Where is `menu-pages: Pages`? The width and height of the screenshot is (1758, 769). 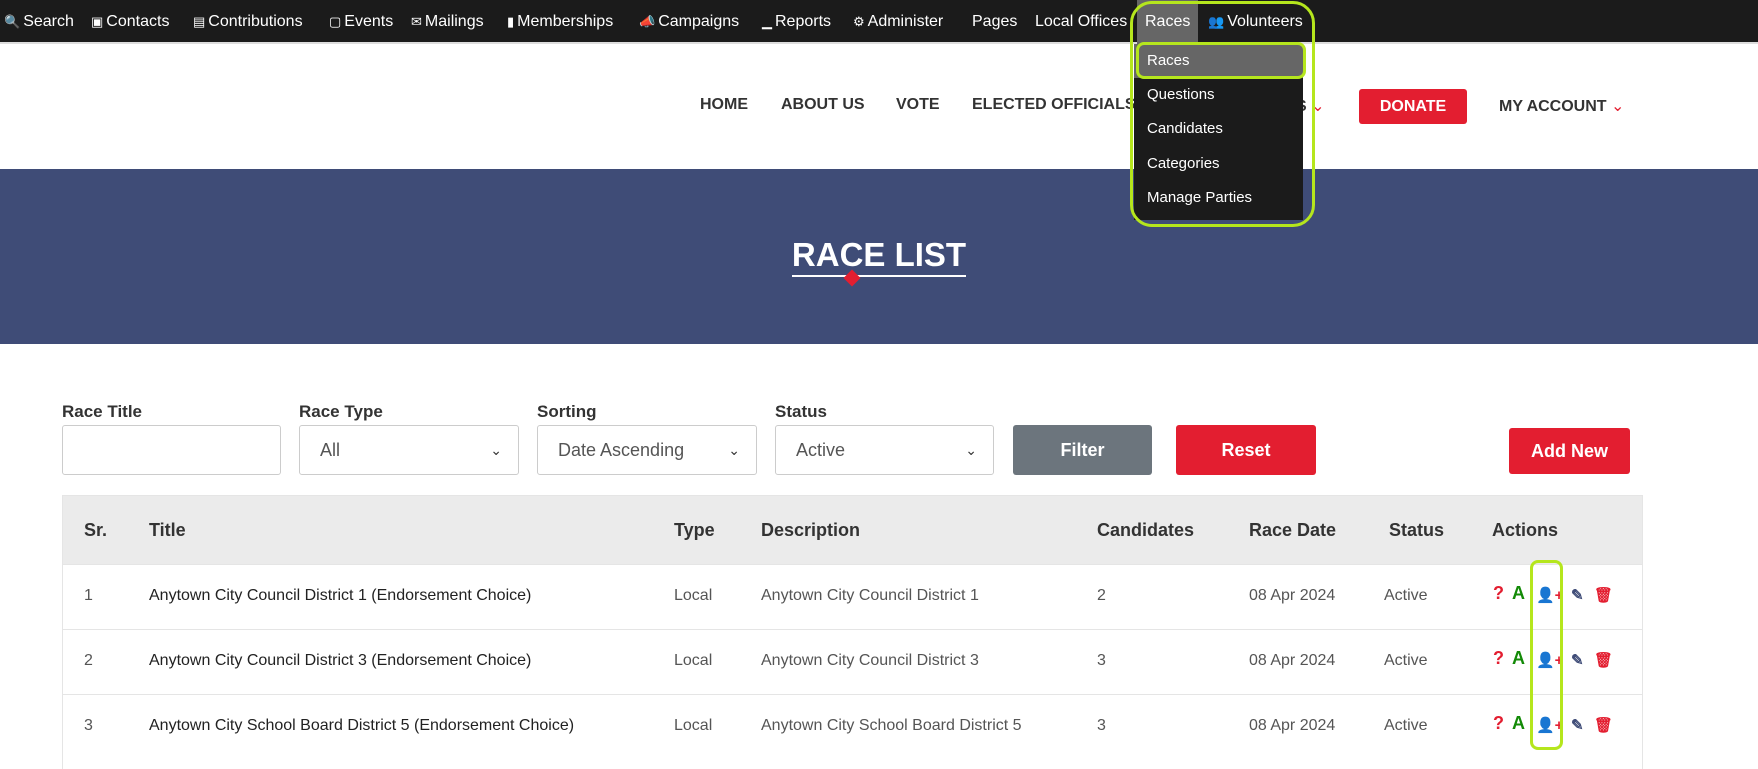 menu-pages: Pages is located at coordinates (994, 22).